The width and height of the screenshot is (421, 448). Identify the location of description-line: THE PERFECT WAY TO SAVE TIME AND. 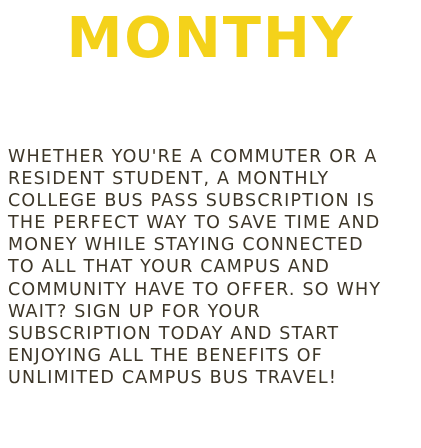
(194, 223).